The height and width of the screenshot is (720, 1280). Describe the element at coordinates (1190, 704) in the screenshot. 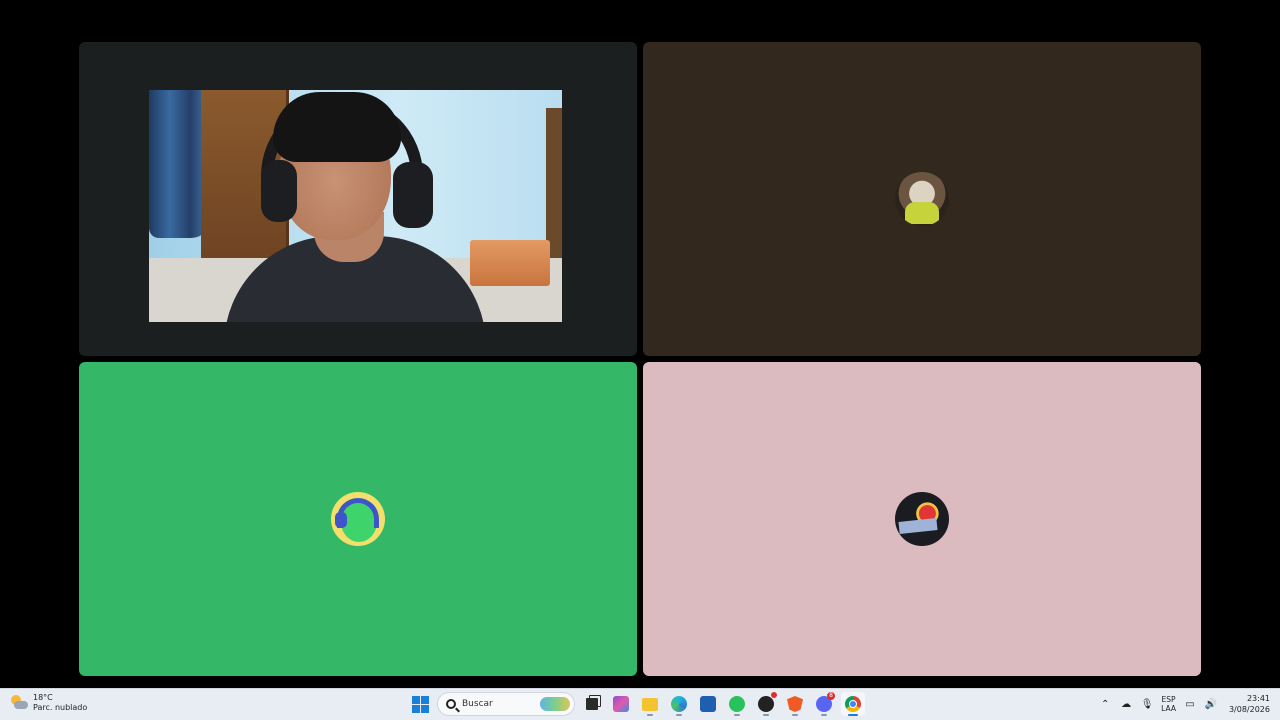

I see `display-icon: ▭` at that location.